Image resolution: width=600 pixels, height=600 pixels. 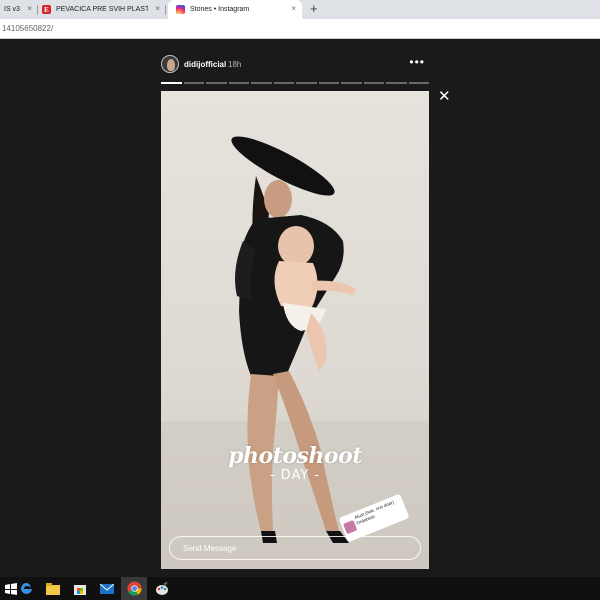 What do you see at coordinates (205, 64) in the screenshot?
I see `story-username: didijofficial` at bounding box center [205, 64].